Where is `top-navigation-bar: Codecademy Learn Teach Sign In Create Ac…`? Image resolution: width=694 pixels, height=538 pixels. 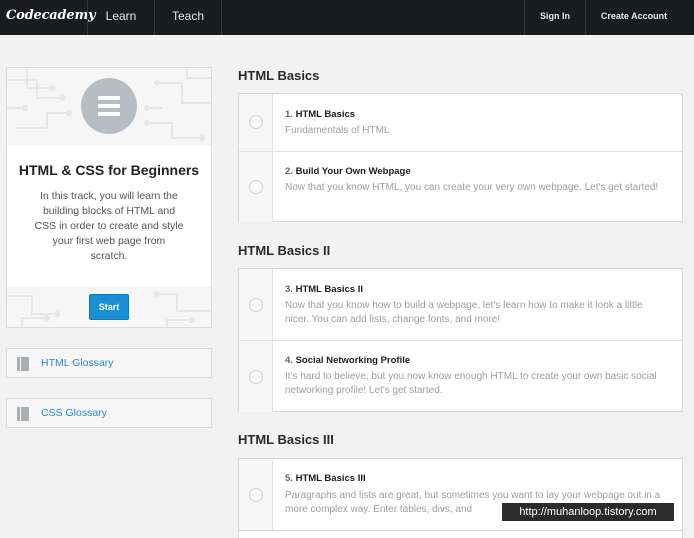 top-navigation-bar: Codecademy Learn Teach Sign In Create Ac… is located at coordinates (347, 17).